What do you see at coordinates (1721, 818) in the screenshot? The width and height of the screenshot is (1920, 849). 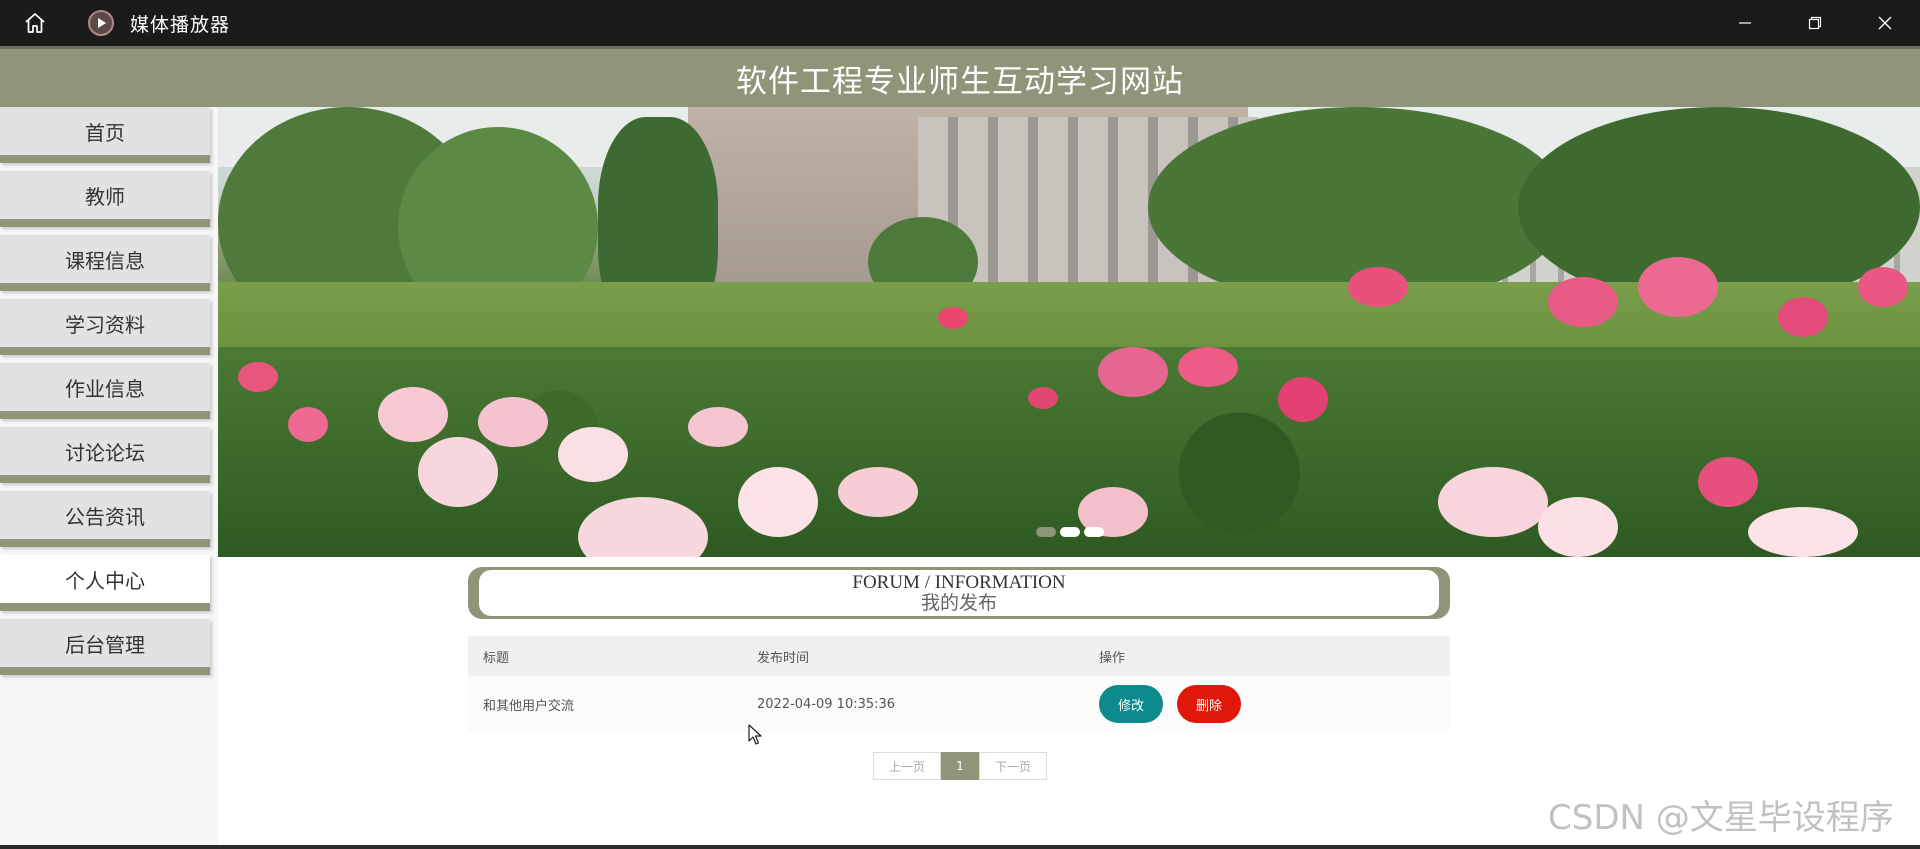 I see `watermark: CSDN @文星毕设程序` at bounding box center [1721, 818].